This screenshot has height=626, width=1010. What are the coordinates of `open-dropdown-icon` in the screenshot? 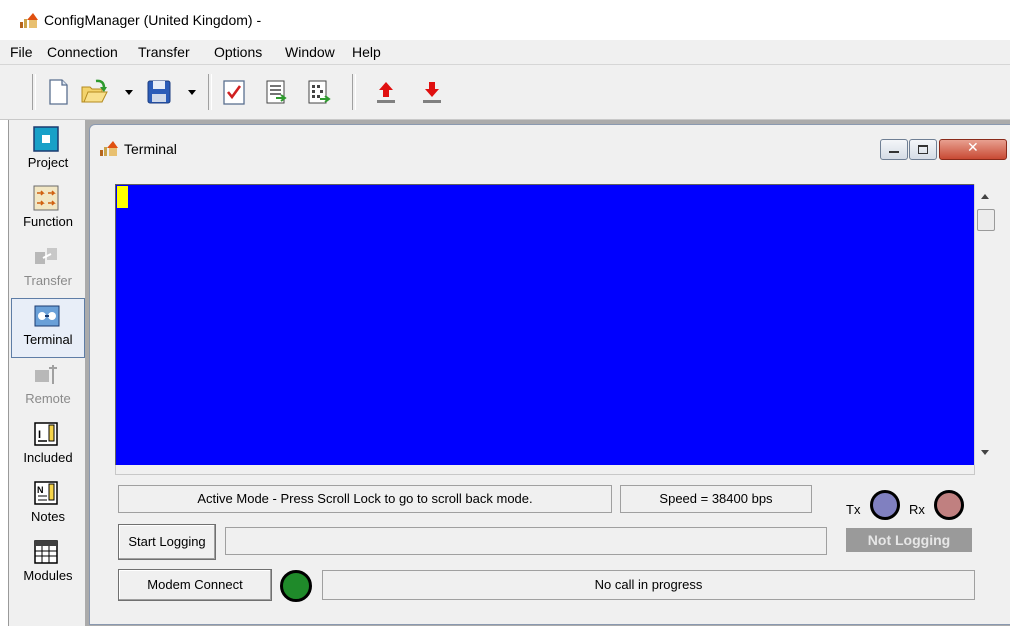 It's located at (129, 92).